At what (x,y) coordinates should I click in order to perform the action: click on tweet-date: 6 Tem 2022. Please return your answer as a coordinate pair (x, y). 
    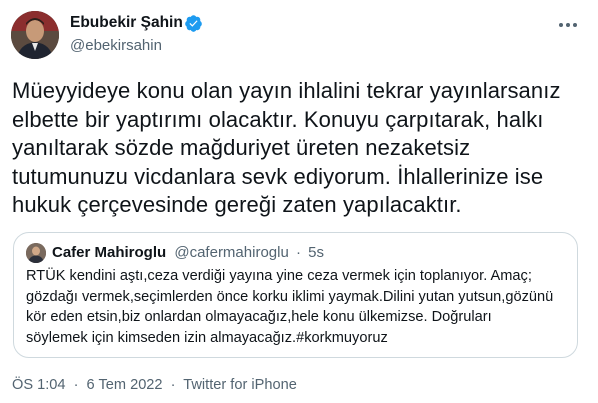
    Looking at the image, I should click on (125, 385).